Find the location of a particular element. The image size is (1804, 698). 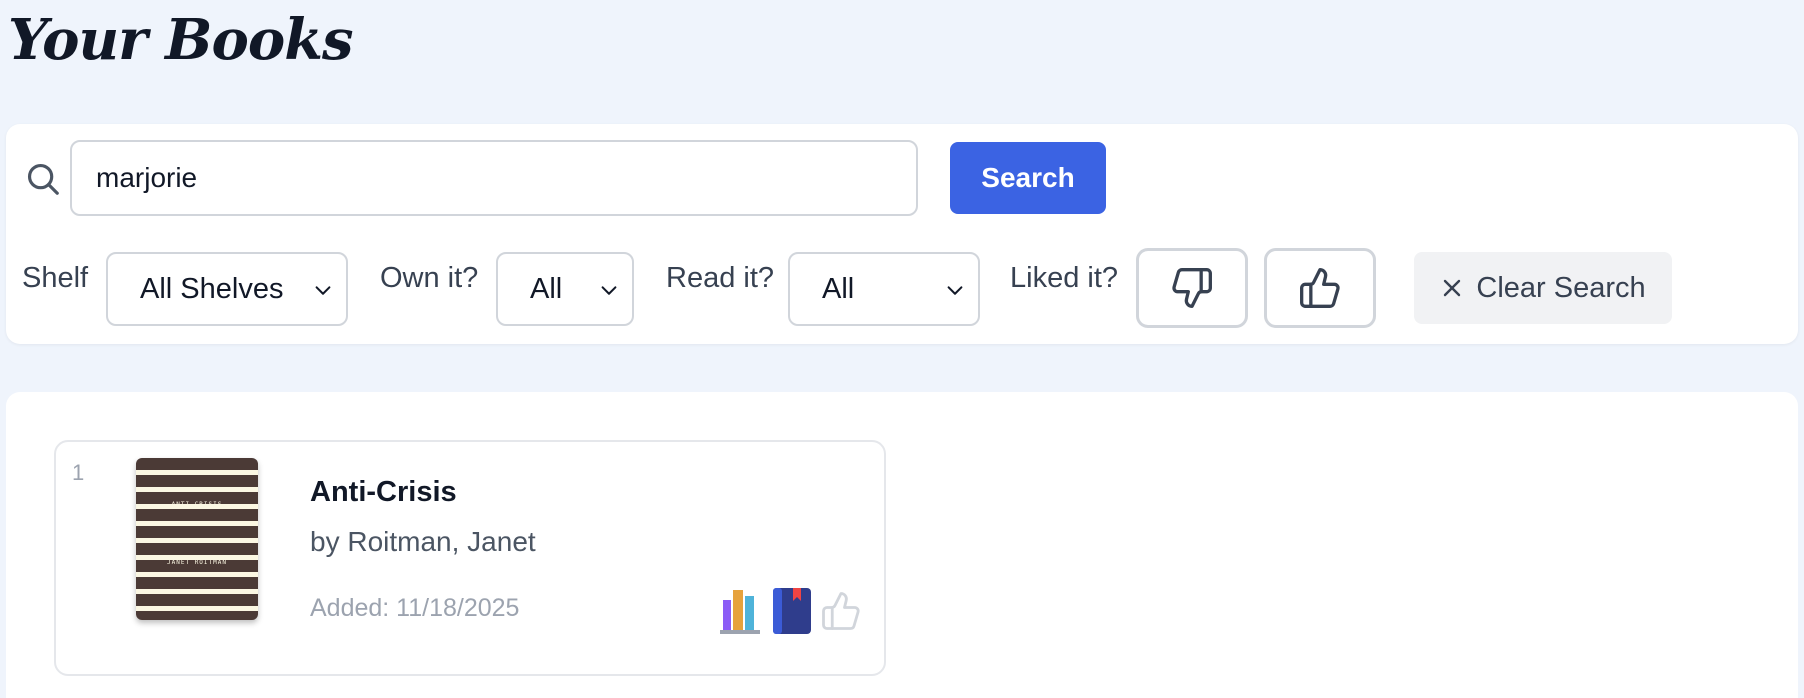

thumbs-up-button is located at coordinates (1320, 288).